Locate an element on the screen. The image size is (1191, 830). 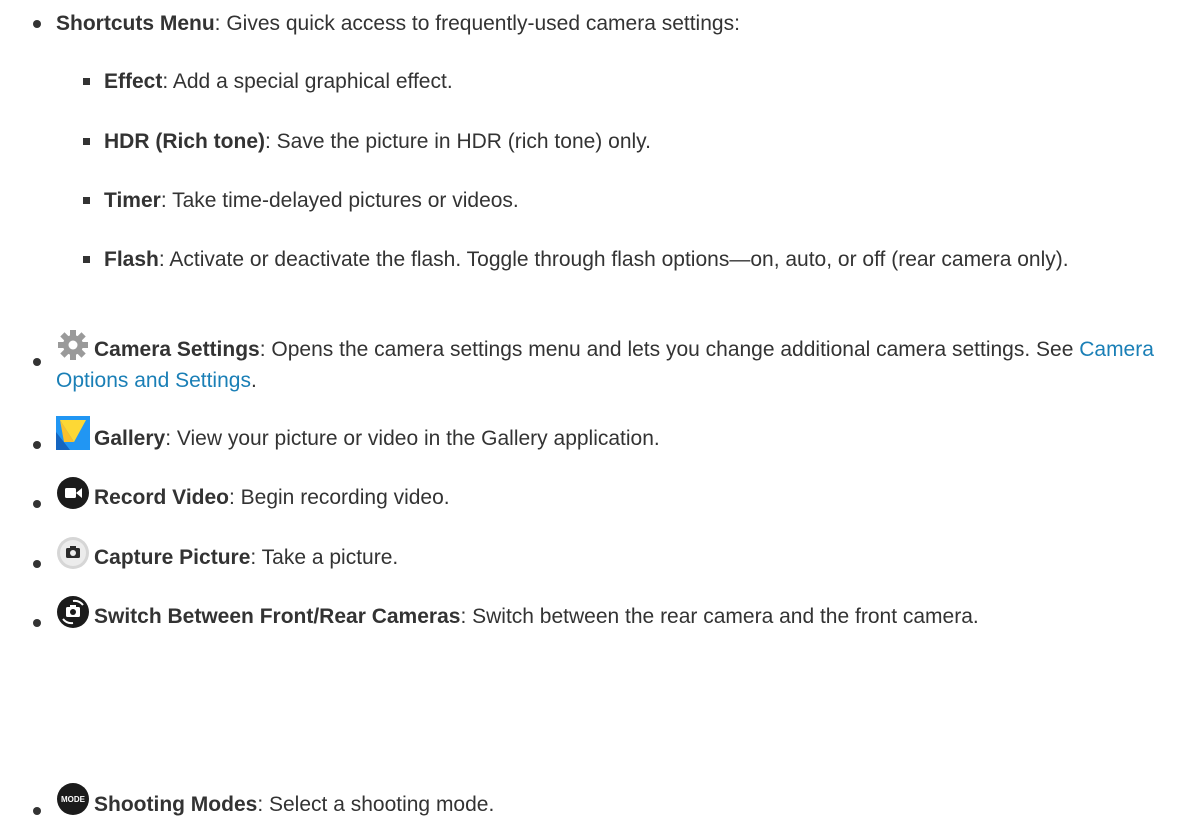
term: Shortcuts Menu is located at coordinates (135, 23).